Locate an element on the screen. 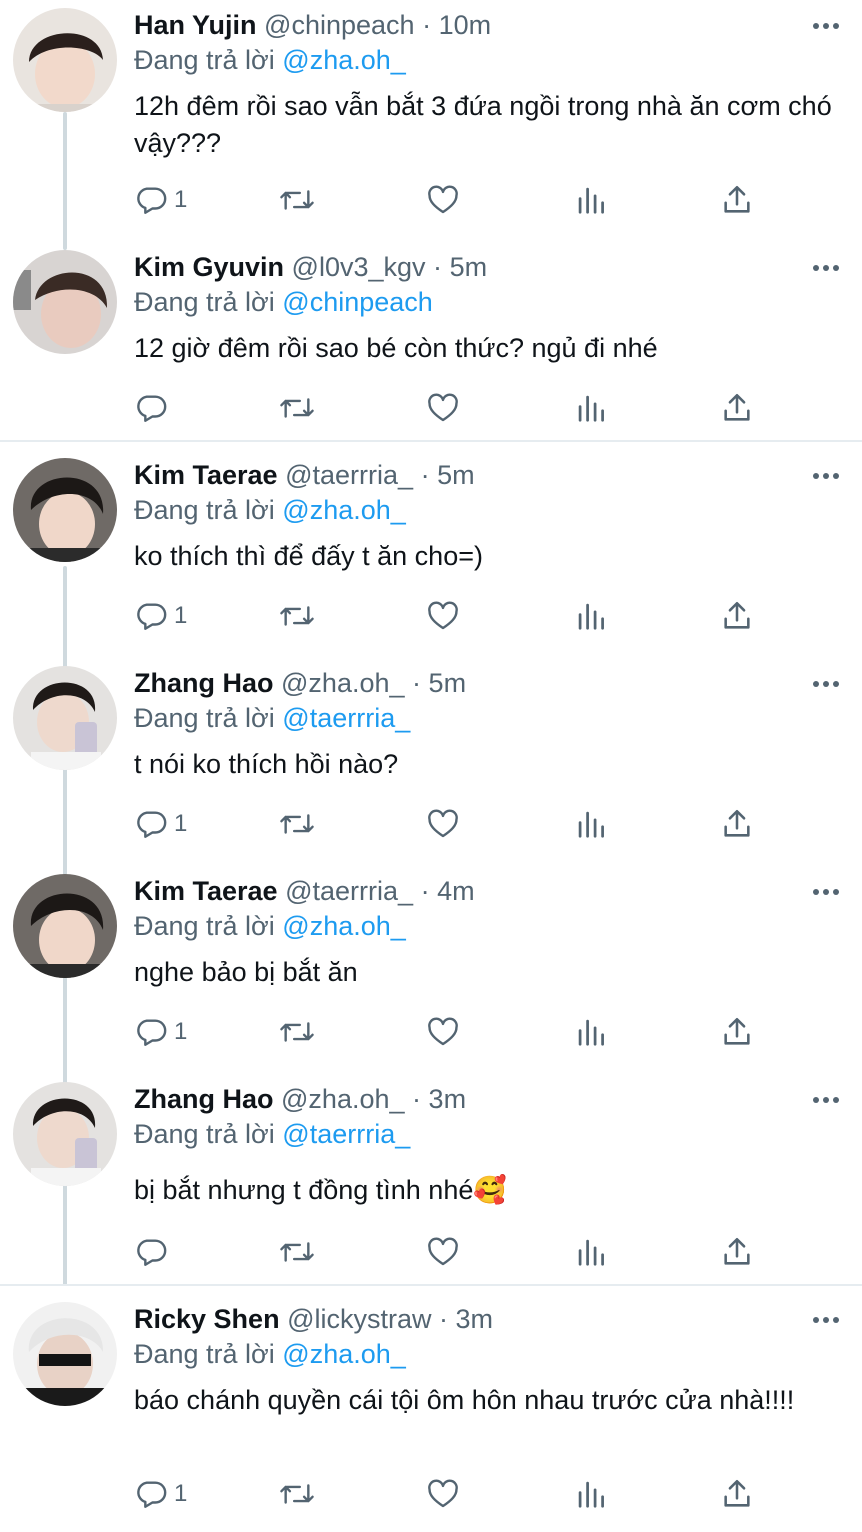 The image size is (862, 1532). mention-link: @chinpeach is located at coordinates (357, 302).